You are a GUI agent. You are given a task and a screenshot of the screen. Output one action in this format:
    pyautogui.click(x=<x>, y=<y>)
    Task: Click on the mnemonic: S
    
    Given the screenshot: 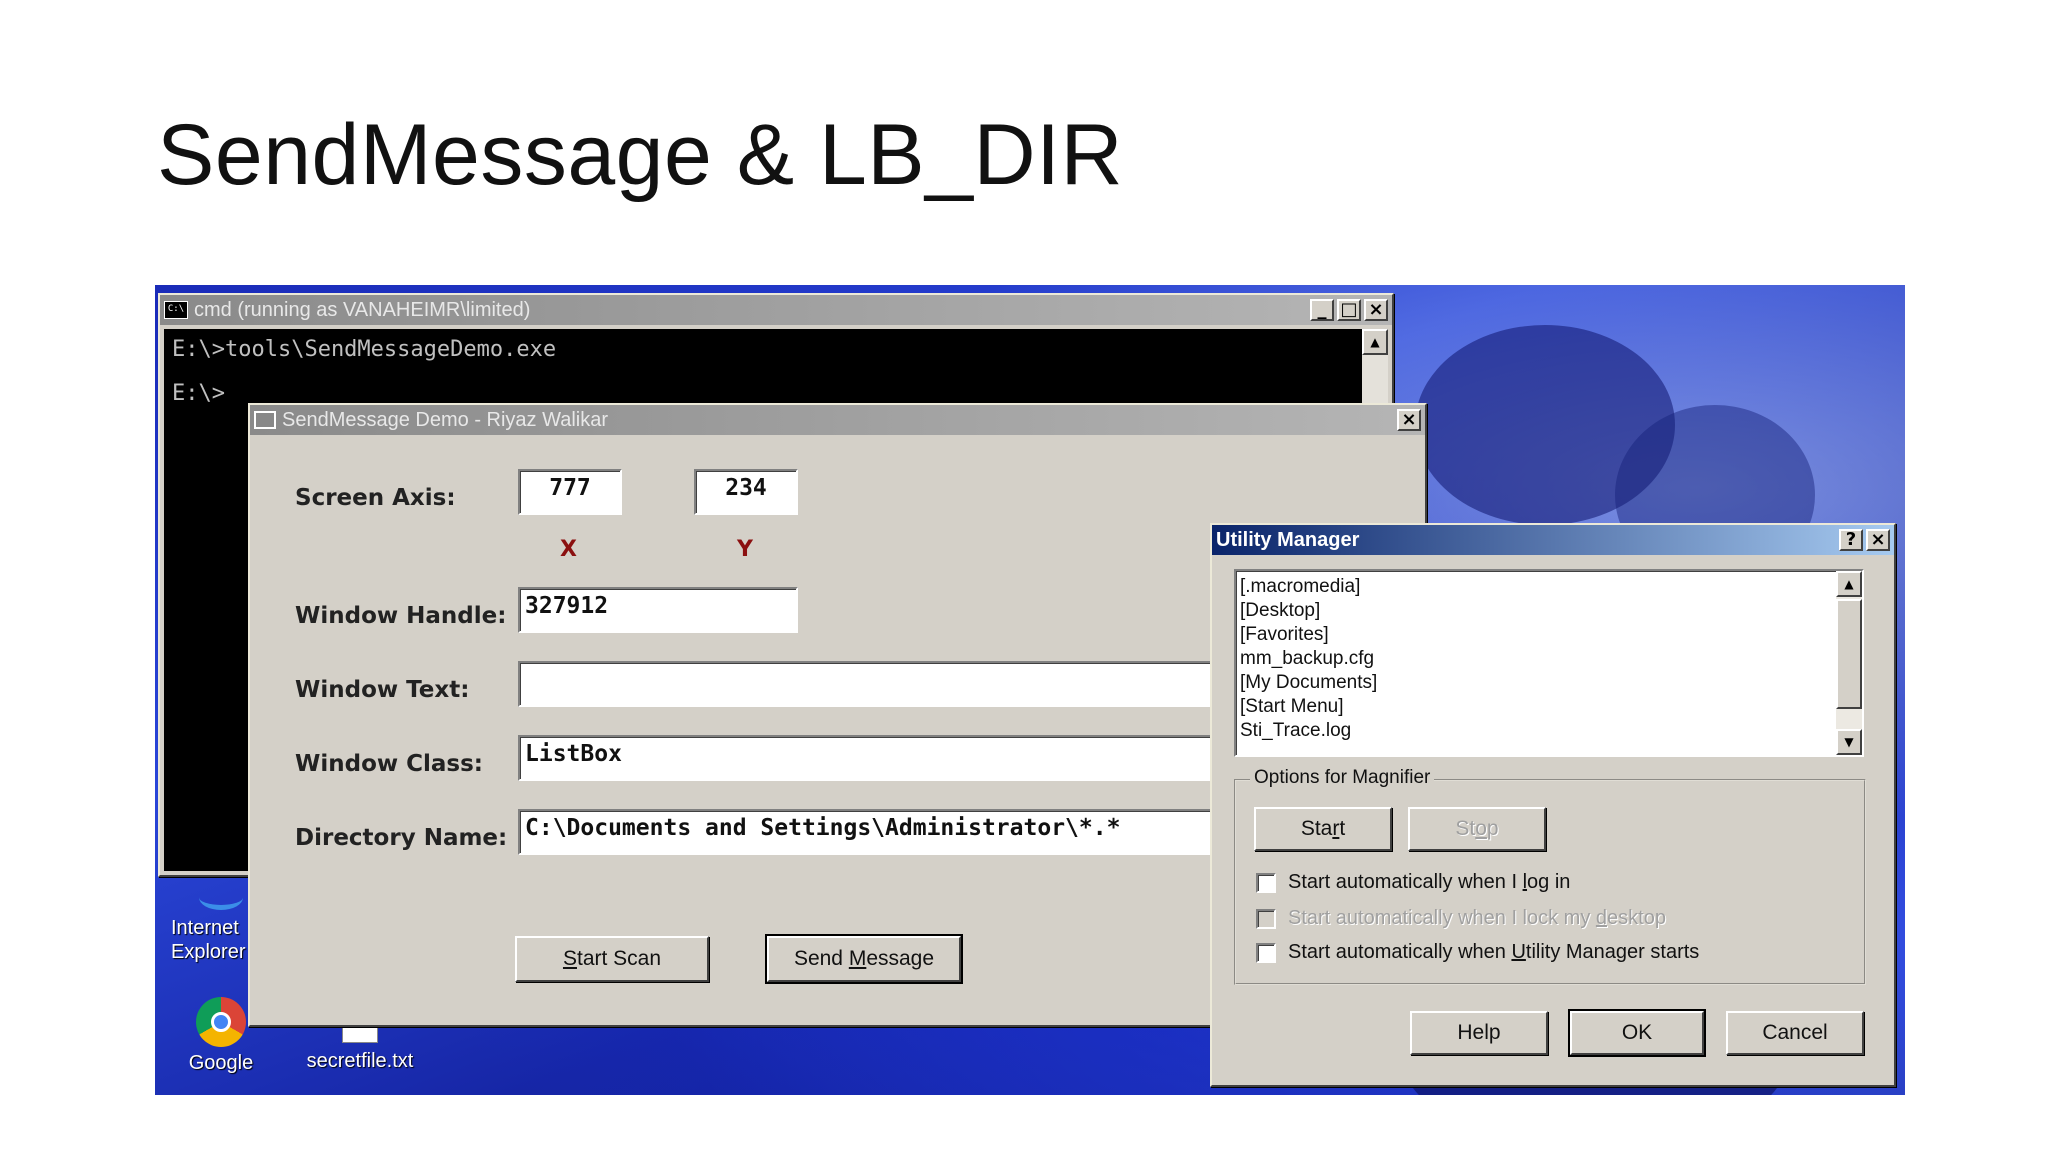 What is the action you would take?
    pyautogui.click(x=569, y=958)
    